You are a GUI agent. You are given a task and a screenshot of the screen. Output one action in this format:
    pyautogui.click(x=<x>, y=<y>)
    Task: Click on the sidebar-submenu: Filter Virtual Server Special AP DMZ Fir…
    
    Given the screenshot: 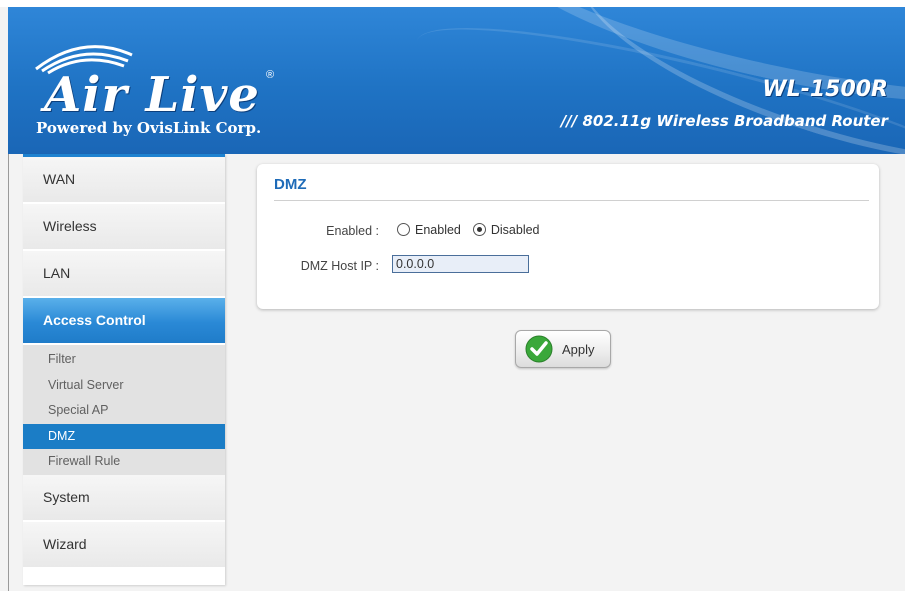 What is the action you would take?
    pyautogui.click(x=124, y=410)
    